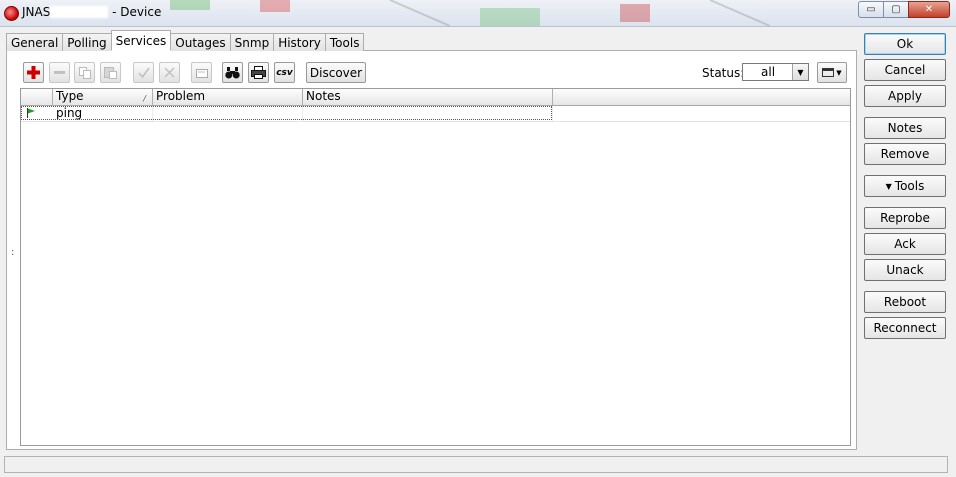  I want to click on reboot-button: Reboot, so click(905, 302).